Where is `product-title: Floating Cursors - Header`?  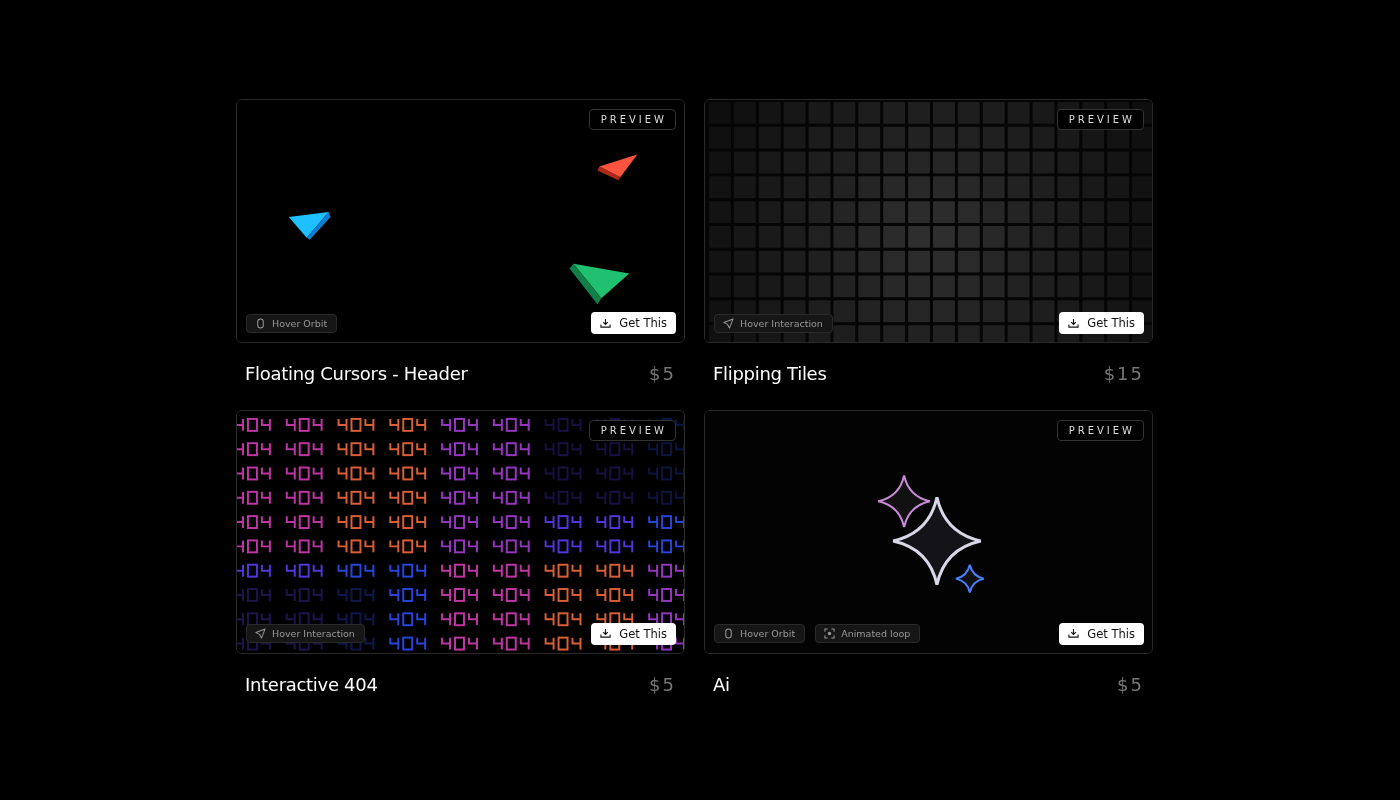
product-title: Floating Cursors - Header is located at coordinates (356, 373).